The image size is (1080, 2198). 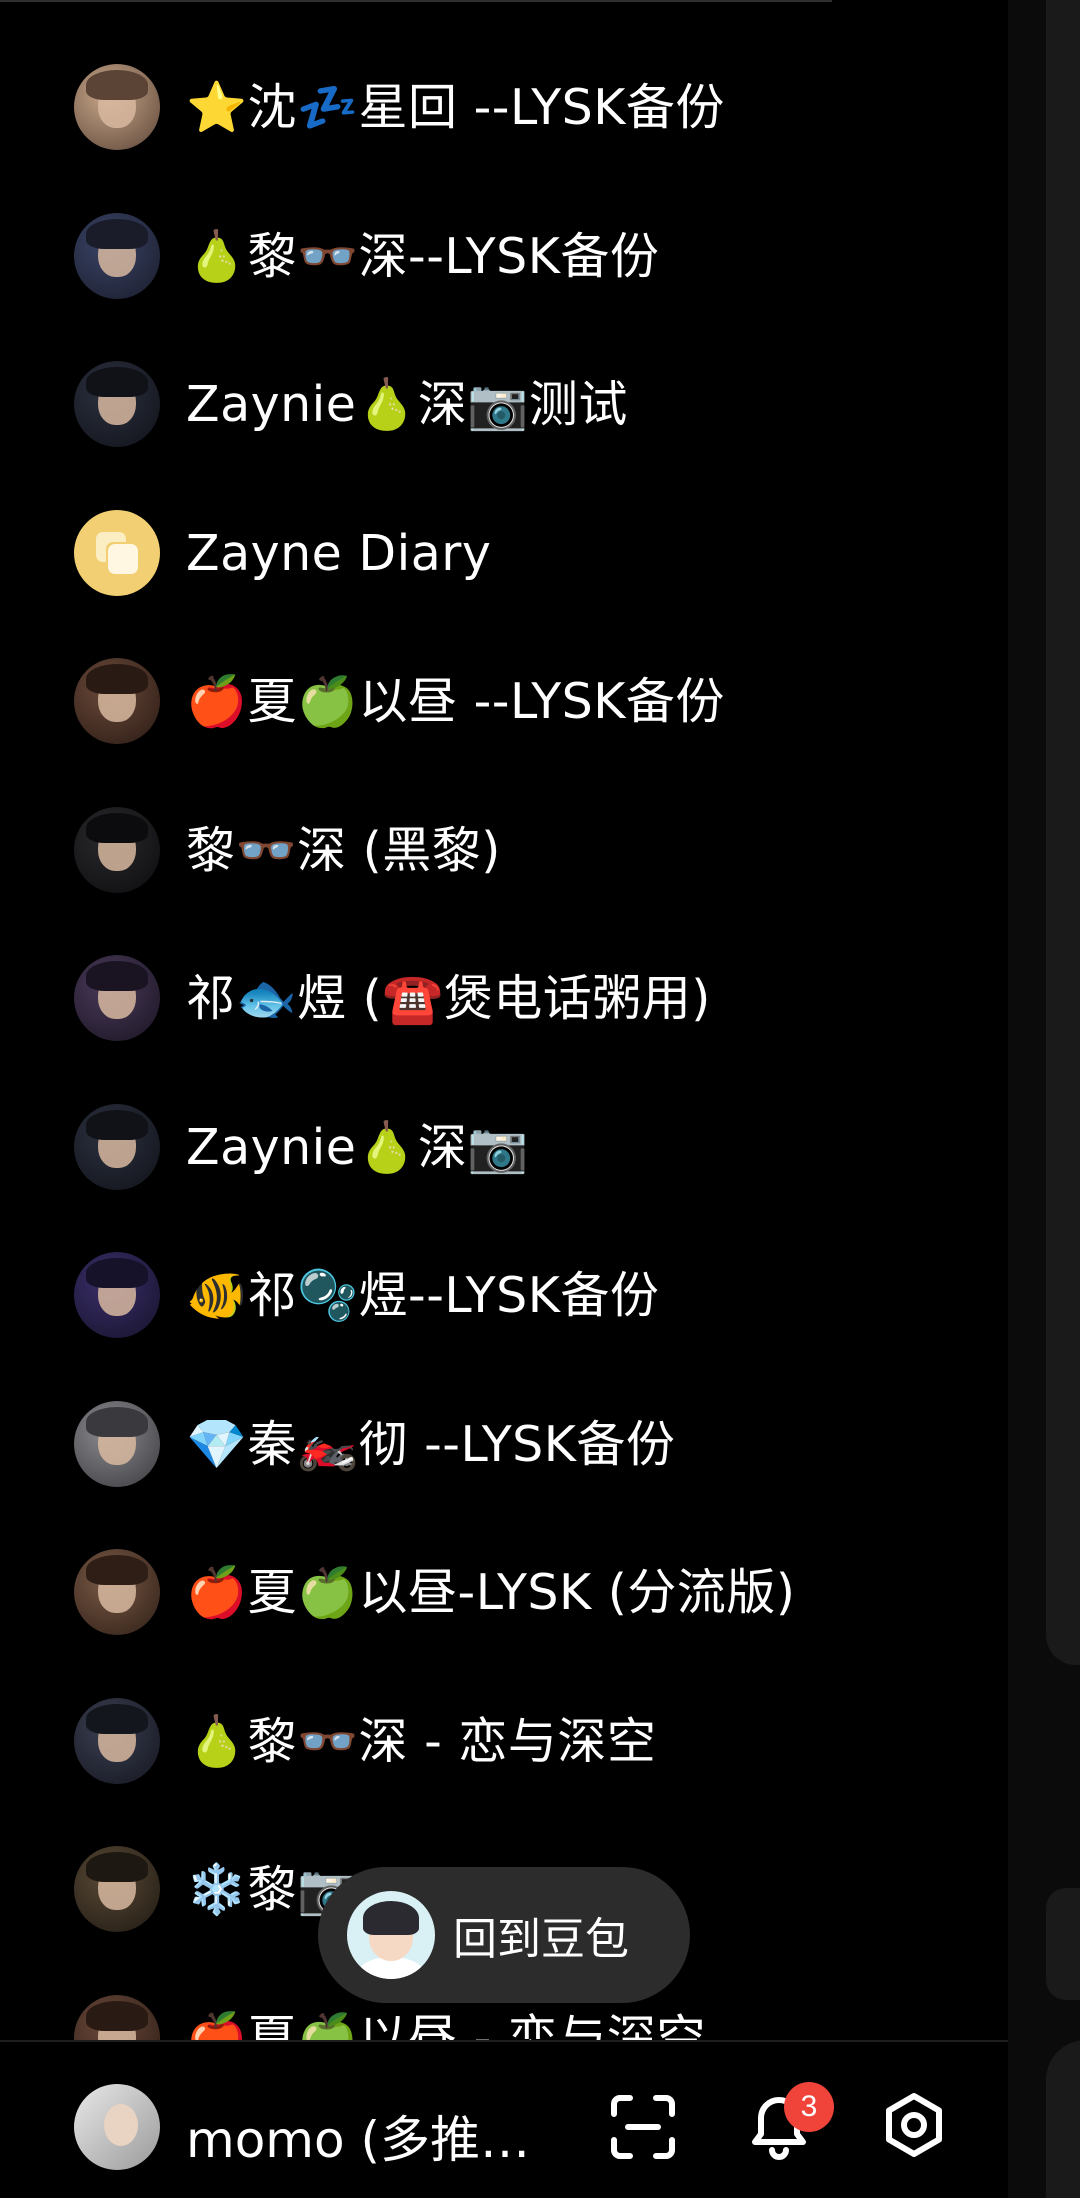 What do you see at coordinates (431, 1444) in the screenshot?
I see `chat-name: 💎秦🏍️彻 --LYSK备份` at bounding box center [431, 1444].